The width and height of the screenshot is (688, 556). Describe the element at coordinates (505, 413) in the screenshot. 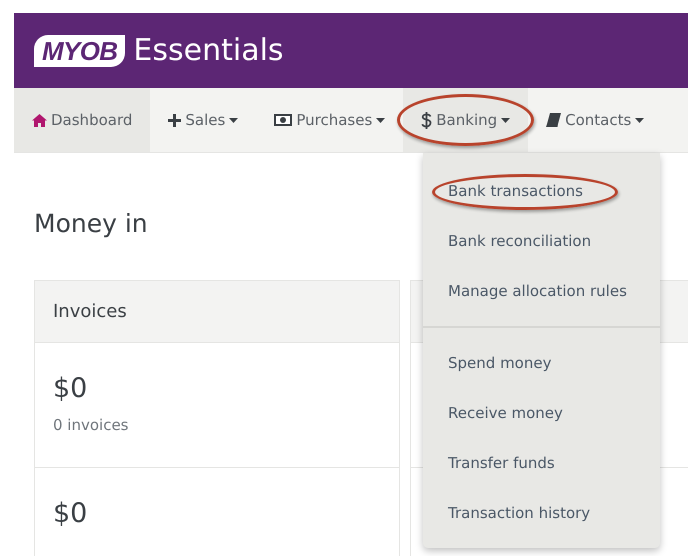

I see `menu-item: Receive money` at that location.